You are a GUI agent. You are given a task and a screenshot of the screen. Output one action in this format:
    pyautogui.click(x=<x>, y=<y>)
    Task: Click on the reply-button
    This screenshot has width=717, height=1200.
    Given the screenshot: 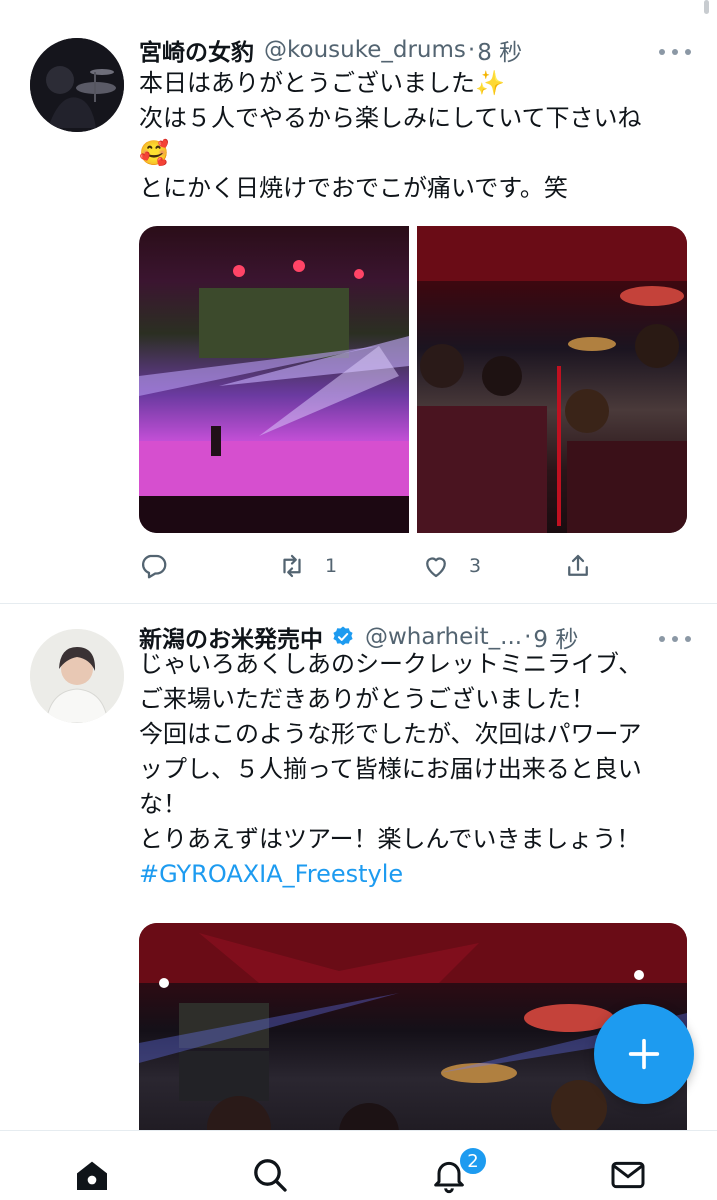 What is the action you would take?
    pyautogui.click(x=154, y=566)
    